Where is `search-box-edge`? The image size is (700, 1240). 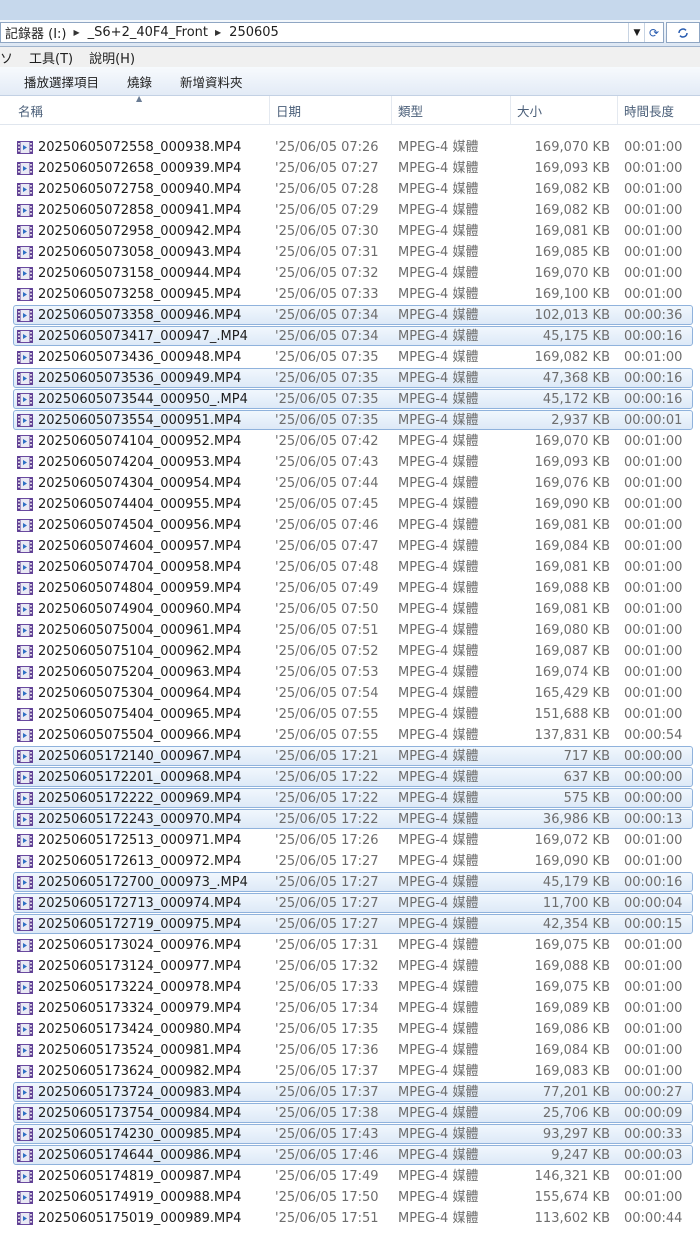 search-box-edge is located at coordinates (683, 32).